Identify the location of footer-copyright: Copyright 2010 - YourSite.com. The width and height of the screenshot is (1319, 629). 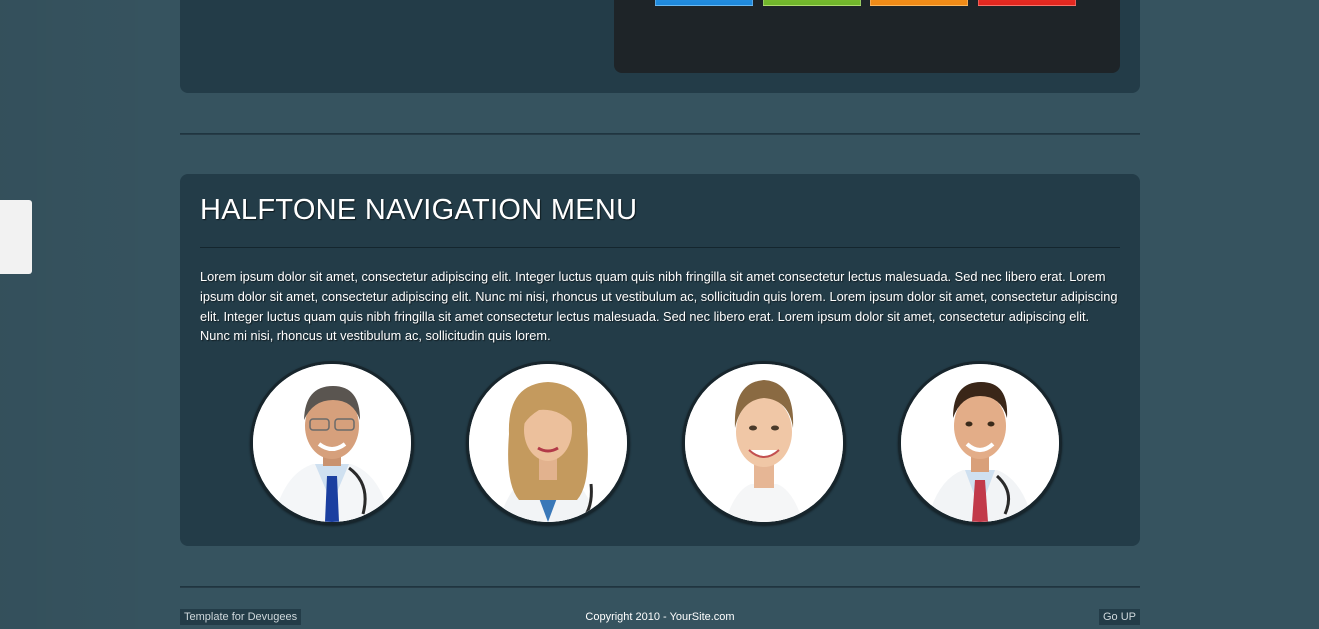
(660, 617).